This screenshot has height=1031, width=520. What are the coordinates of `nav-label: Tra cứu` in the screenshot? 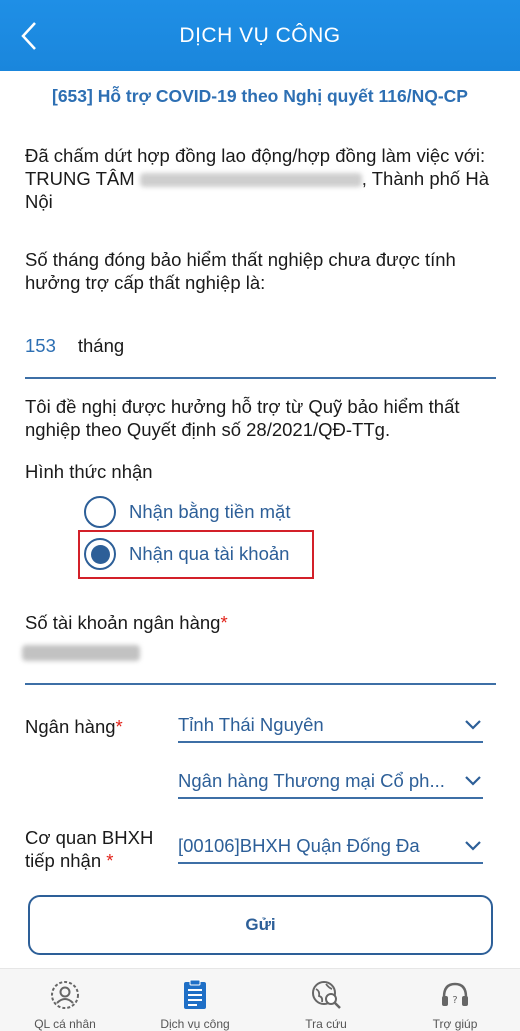 It's located at (326, 1024).